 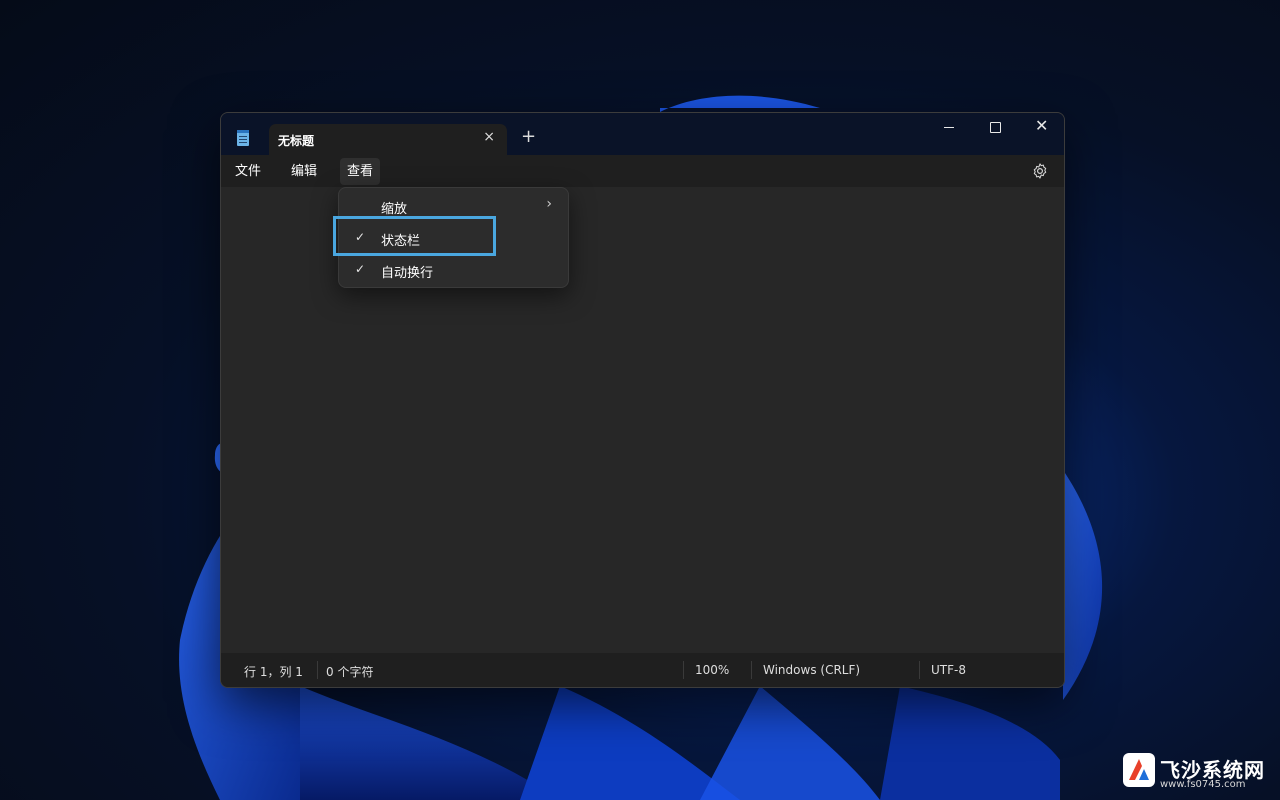 I want to click on settings-gear-icon, so click(x=1040, y=171).